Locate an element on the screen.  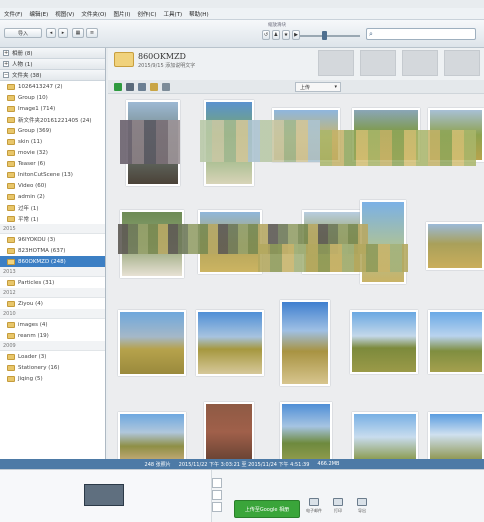
export-label: 导出 is located at coordinates (362, 510).